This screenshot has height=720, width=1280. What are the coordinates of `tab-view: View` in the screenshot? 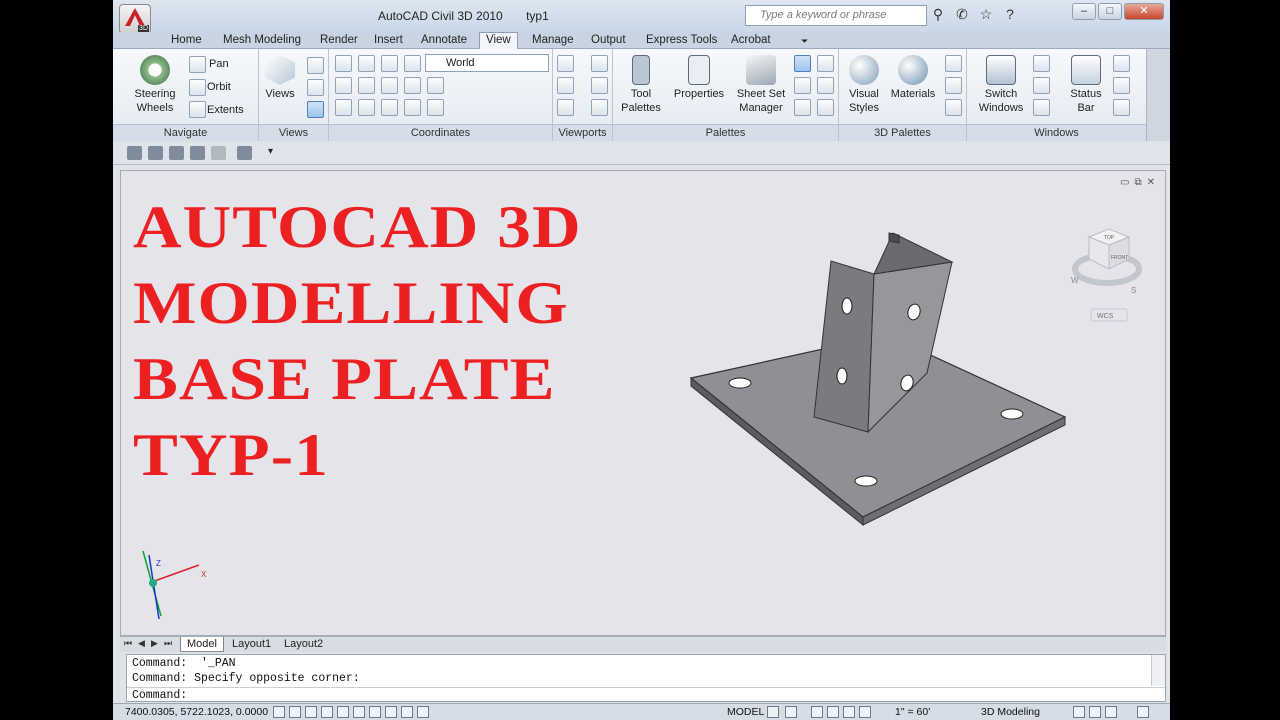 It's located at (498, 40).